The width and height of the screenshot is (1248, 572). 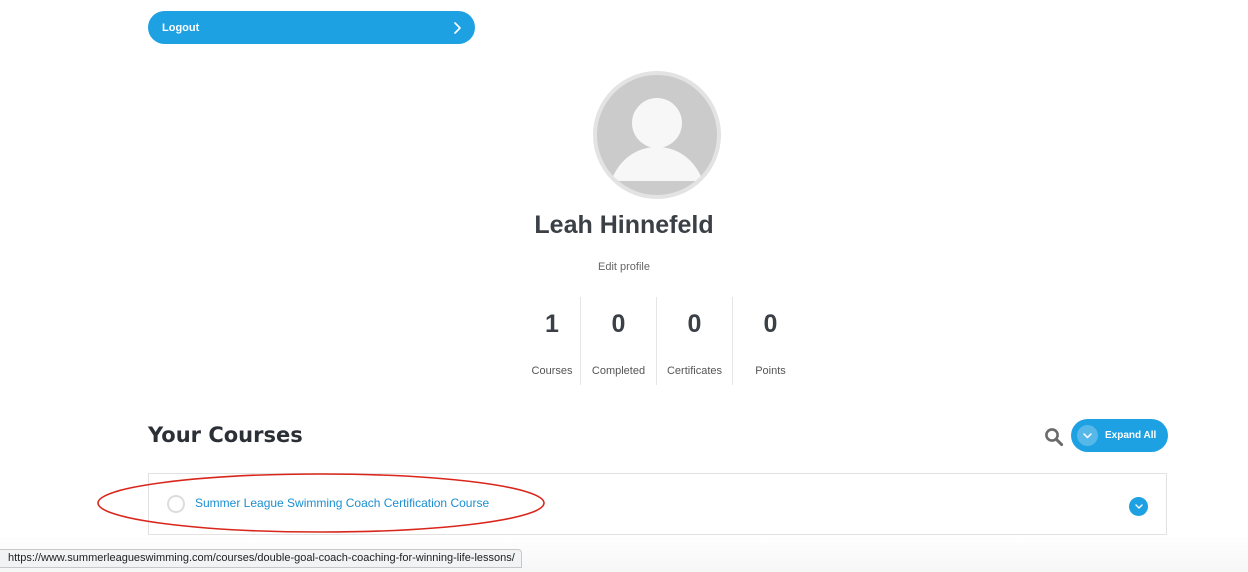 What do you see at coordinates (457, 27) in the screenshot?
I see `chevron-right-icon` at bounding box center [457, 27].